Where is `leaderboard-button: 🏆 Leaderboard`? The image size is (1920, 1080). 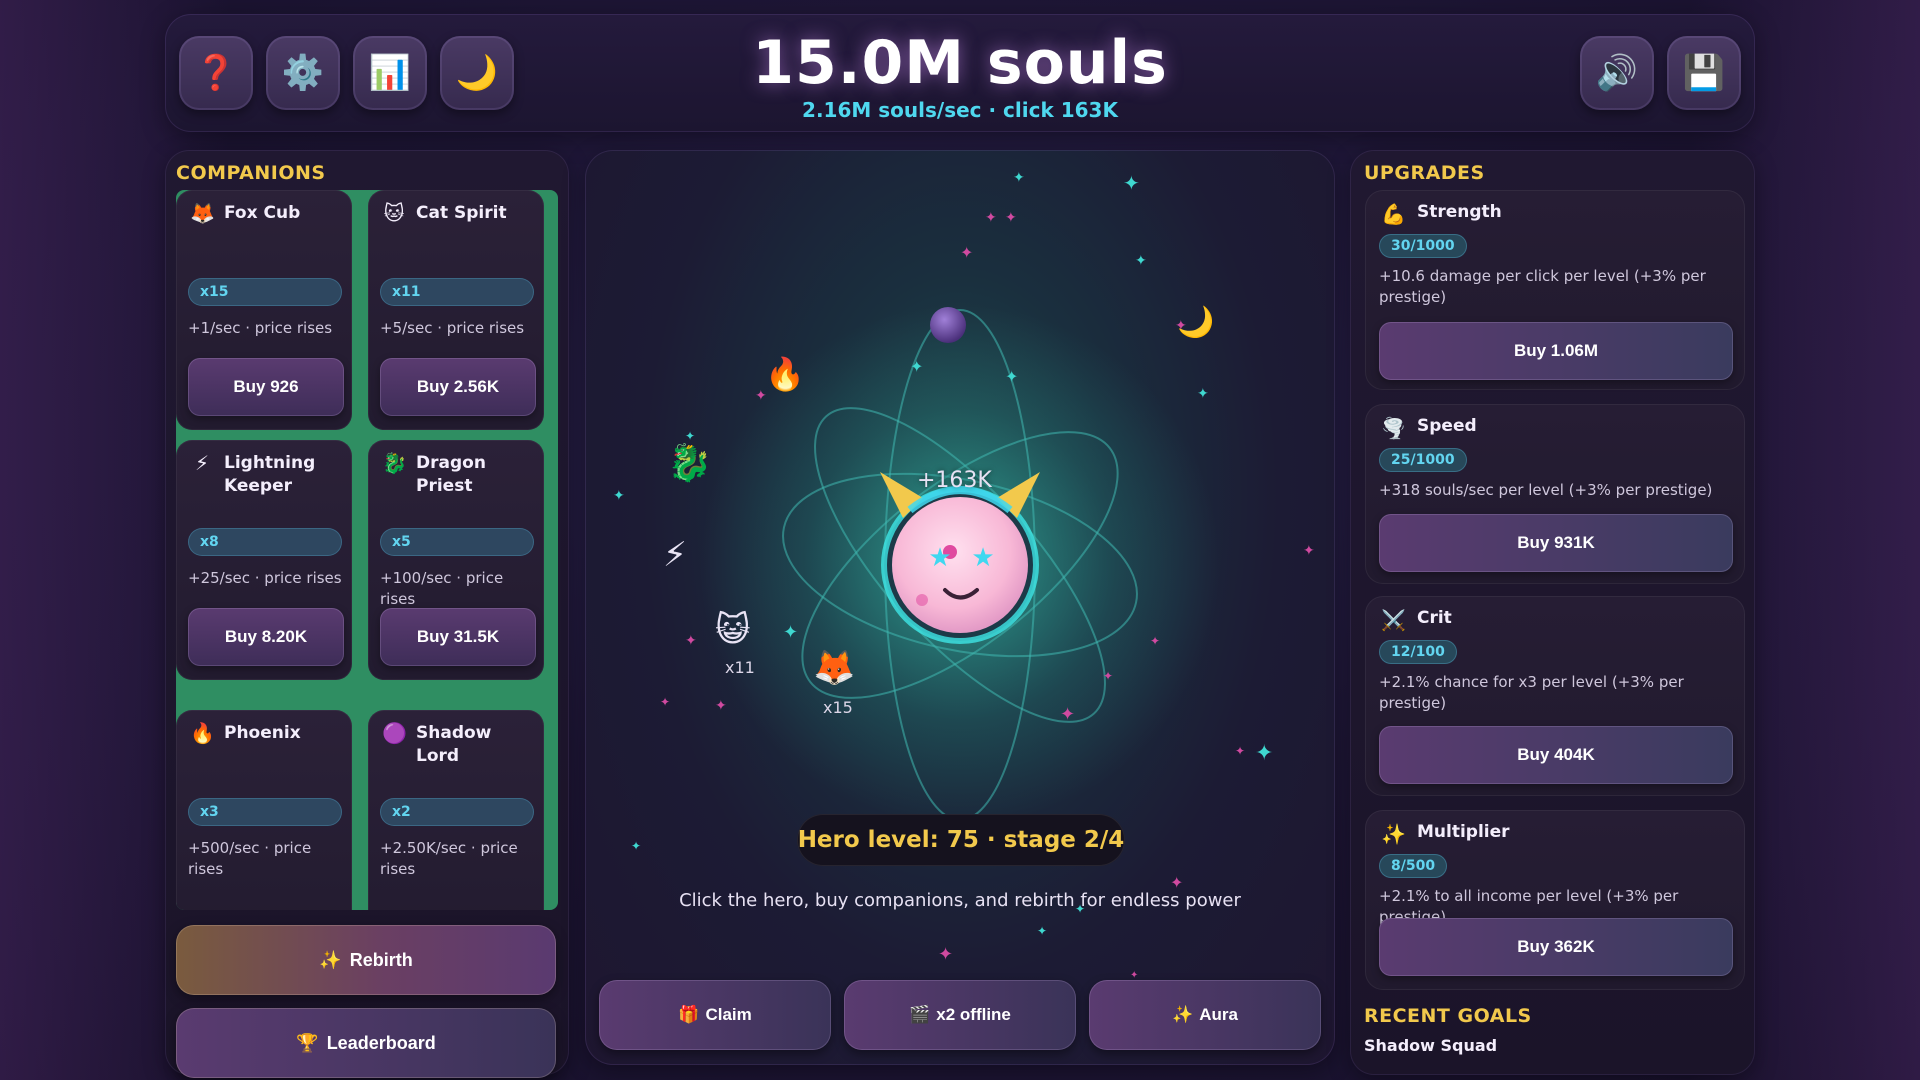
leaderboard-button: 🏆 Leaderboard is located at coordinates (366, 1043).